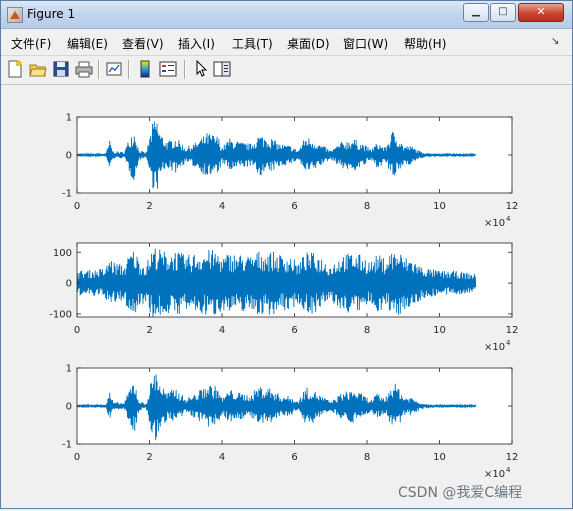 The image size is (573, 511). Describe the element at coordinates (15, 69) in the screenshot. I see `new-figure-icon` at that location.